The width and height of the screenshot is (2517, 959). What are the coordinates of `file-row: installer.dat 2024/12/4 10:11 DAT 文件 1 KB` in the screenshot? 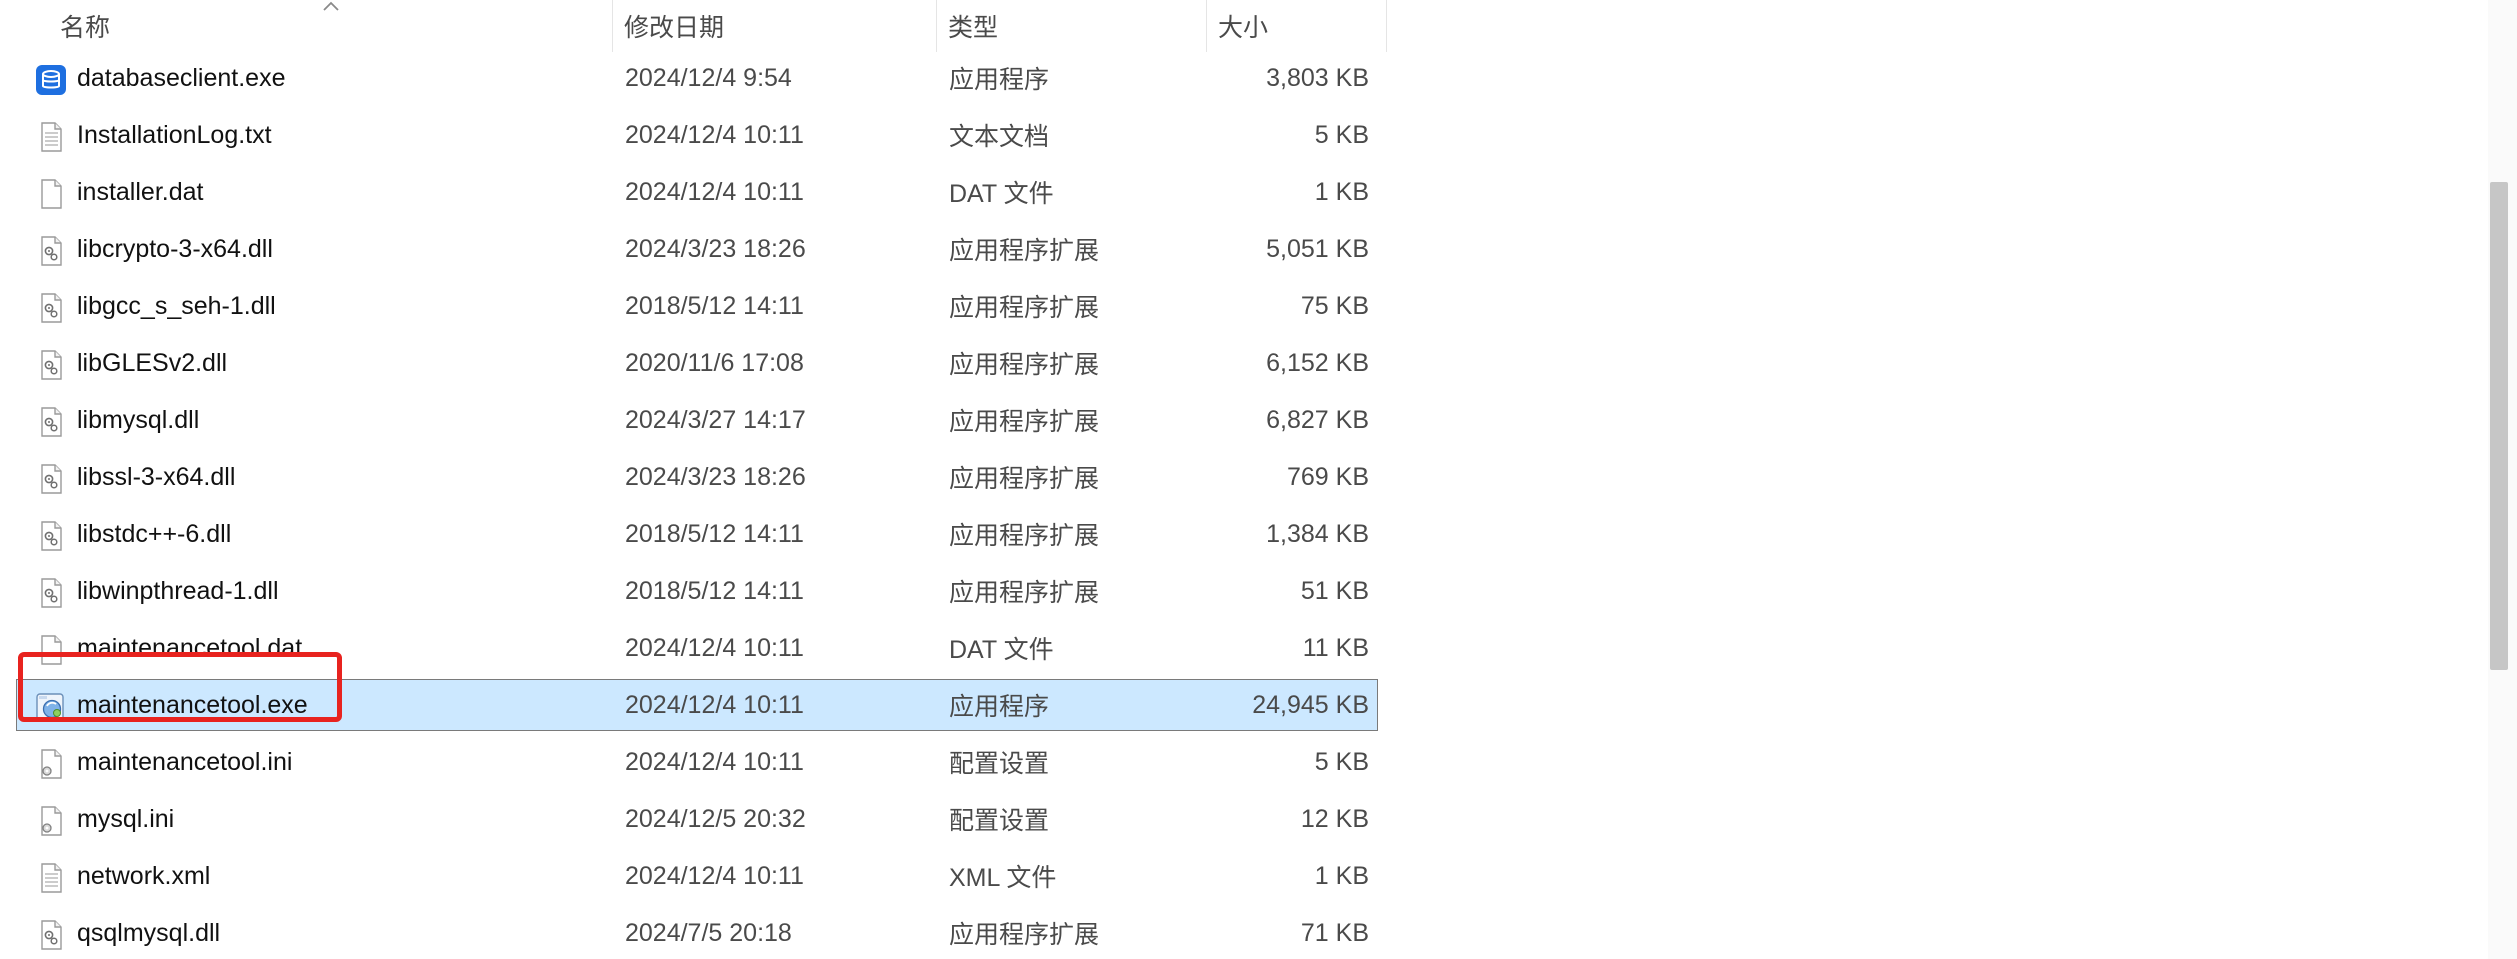 It's located at (697, 192).